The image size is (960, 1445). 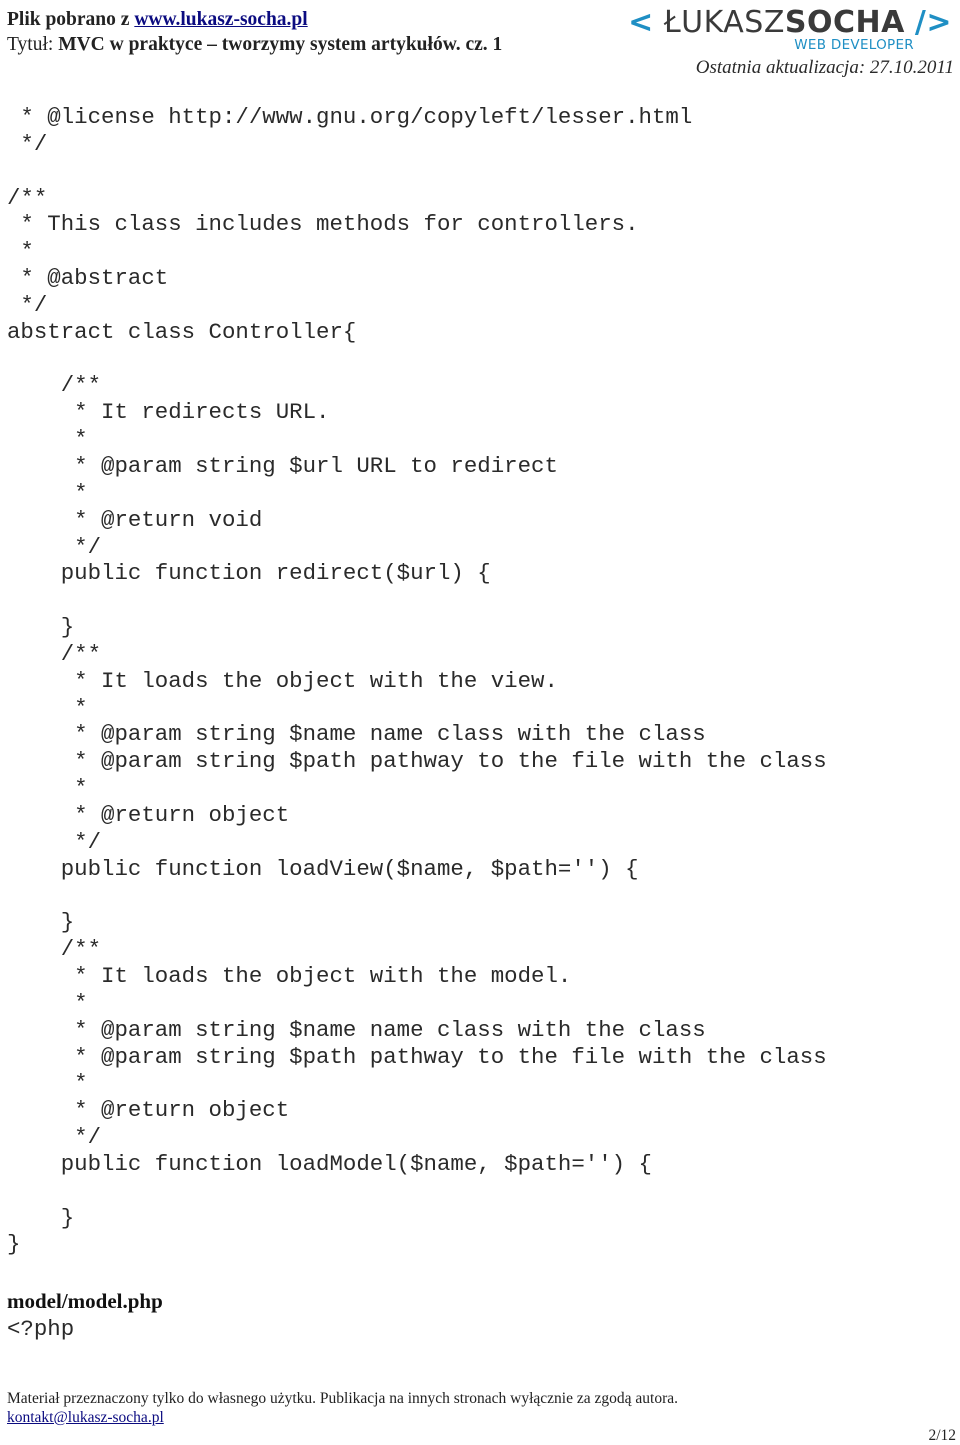 What do you see at coordinates (282, 680) in the screenshot?
I see `code-line: * It loads the object with the view.` at bounding box center [282, 680].